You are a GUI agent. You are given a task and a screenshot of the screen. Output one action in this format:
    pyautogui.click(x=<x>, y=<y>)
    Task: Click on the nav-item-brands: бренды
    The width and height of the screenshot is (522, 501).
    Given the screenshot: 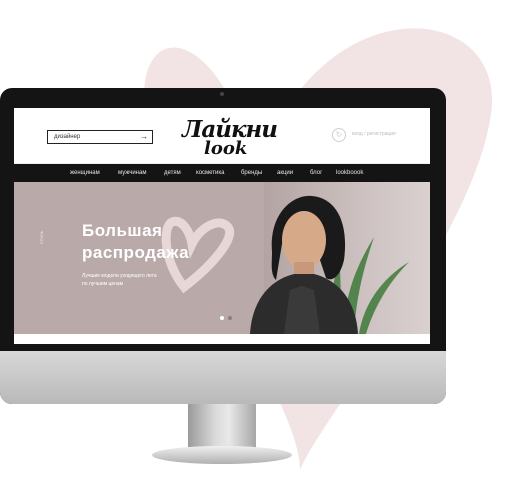 What is the action you would take?
    pyautogui.click(x=251, y=173)
    